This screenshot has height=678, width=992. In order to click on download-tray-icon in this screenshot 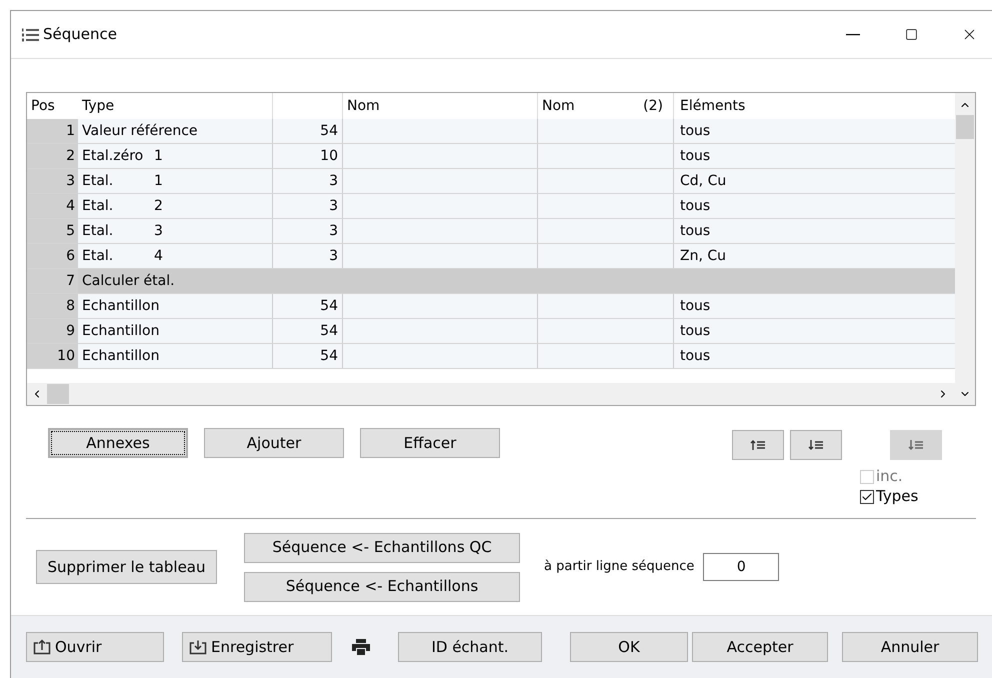, I will do `click(198, 647)`.